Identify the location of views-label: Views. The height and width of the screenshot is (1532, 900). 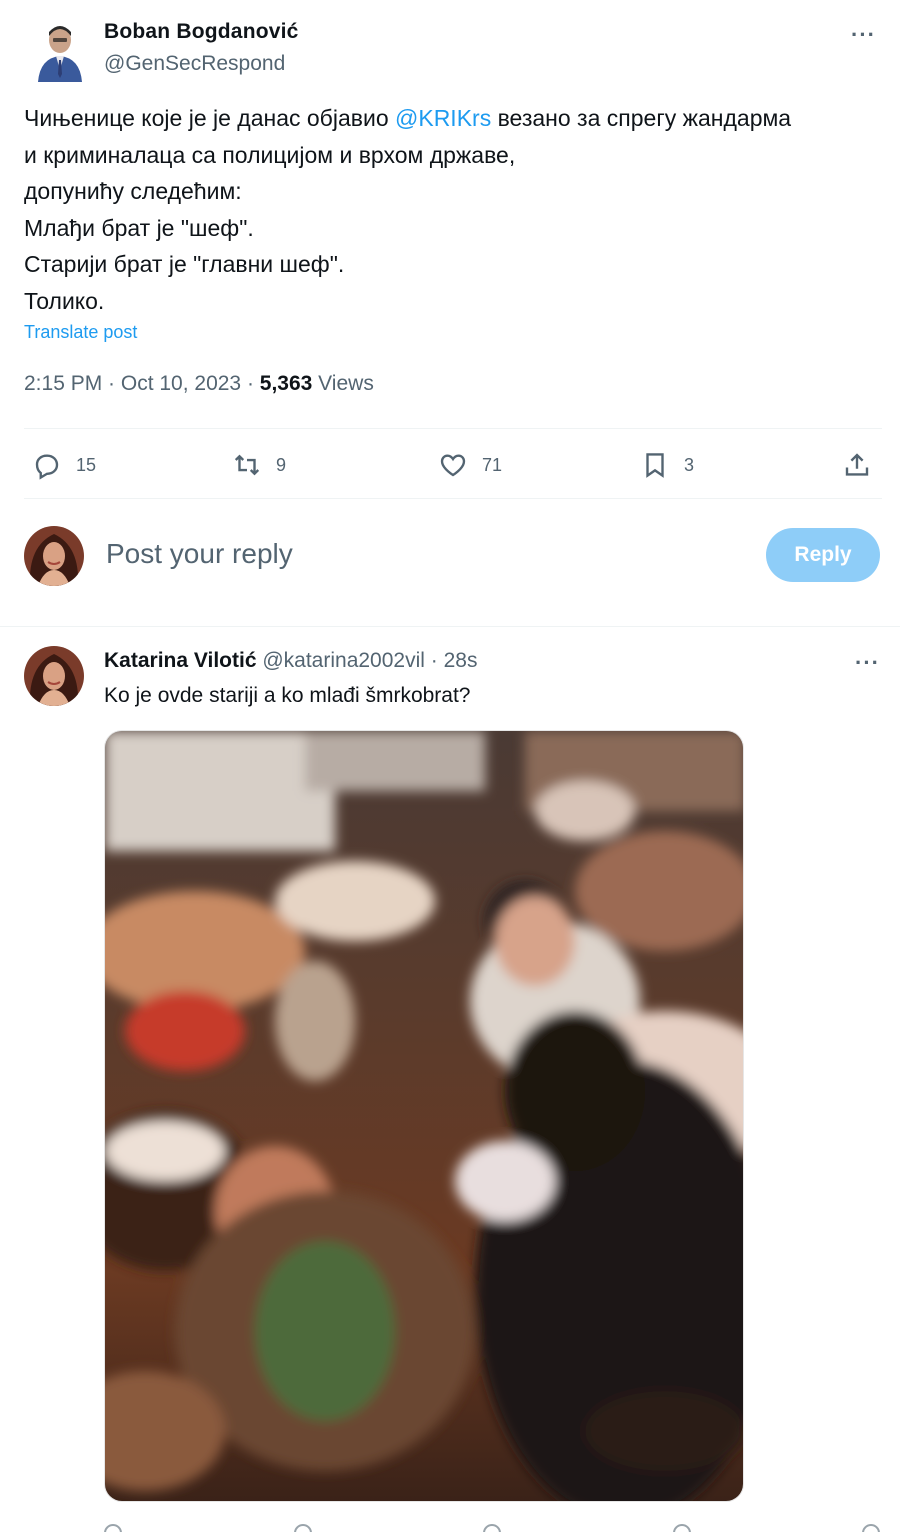
(343, 383).